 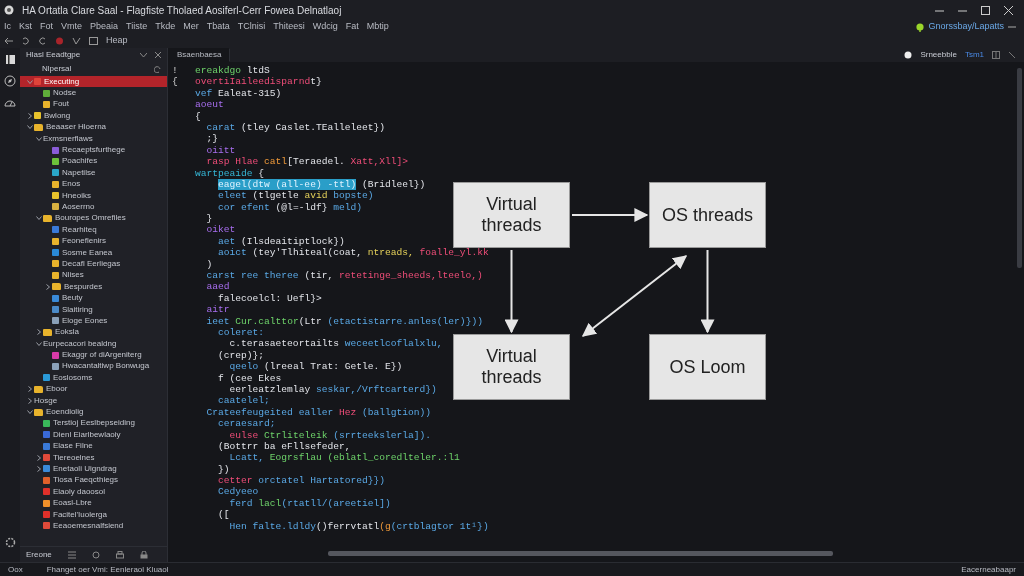 What do you see at coordinates (218, 27) in the screenshot?
I see `menu-item: Tbata` at bounding box center [218, 27].